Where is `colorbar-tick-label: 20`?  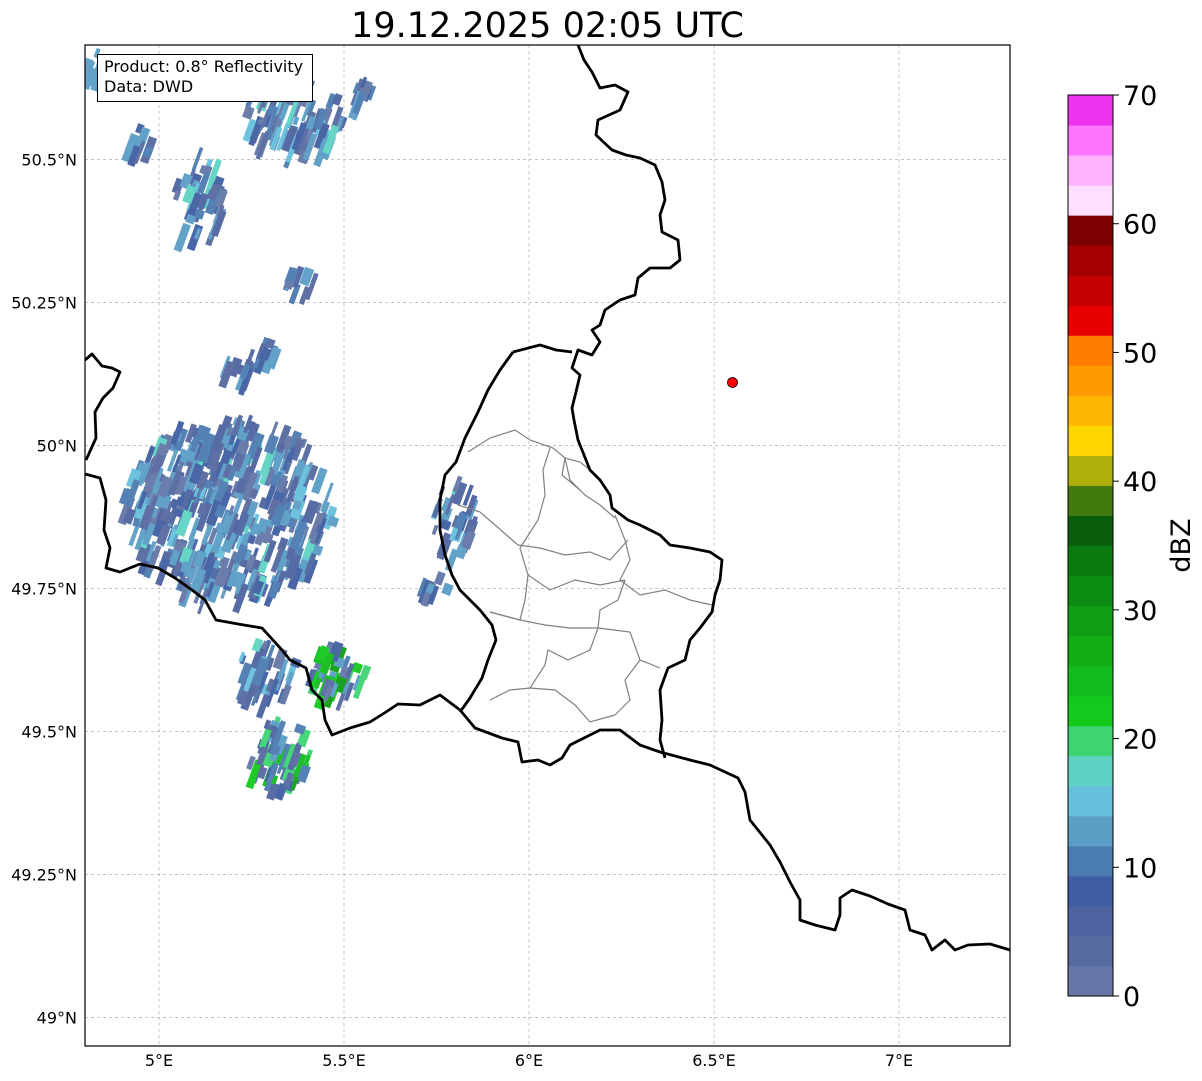
colorbar-tick-label: 20 is located at coordinates (1140, 740).